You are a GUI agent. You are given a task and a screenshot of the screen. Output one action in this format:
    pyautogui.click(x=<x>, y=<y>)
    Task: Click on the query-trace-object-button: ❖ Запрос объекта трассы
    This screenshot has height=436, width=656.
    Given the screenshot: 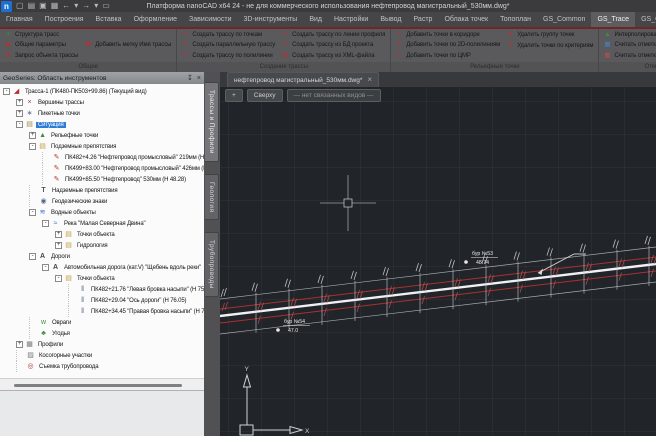 What is the action you would take?
    pyautogui.click(x=41, y=56)
    